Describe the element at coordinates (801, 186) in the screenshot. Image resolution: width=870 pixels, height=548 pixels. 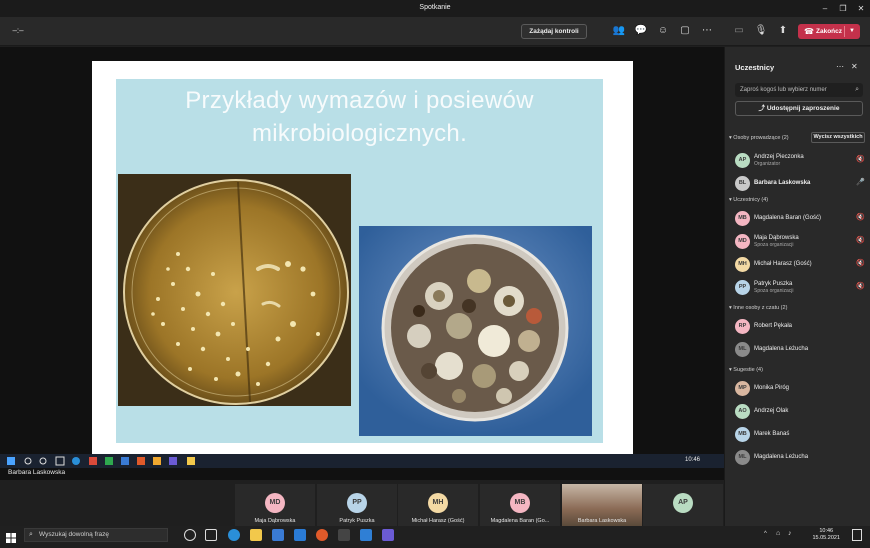
I see `participant-row: BL Barbara Laskowska 🎤` at that location.